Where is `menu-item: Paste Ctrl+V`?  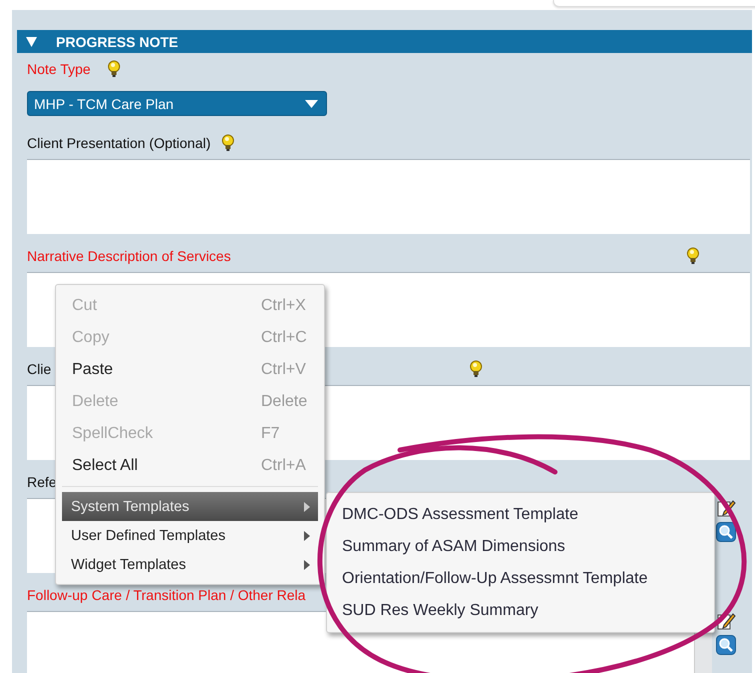
menu-item: Paste Ctrl+V is located at coordinates (190, 370).